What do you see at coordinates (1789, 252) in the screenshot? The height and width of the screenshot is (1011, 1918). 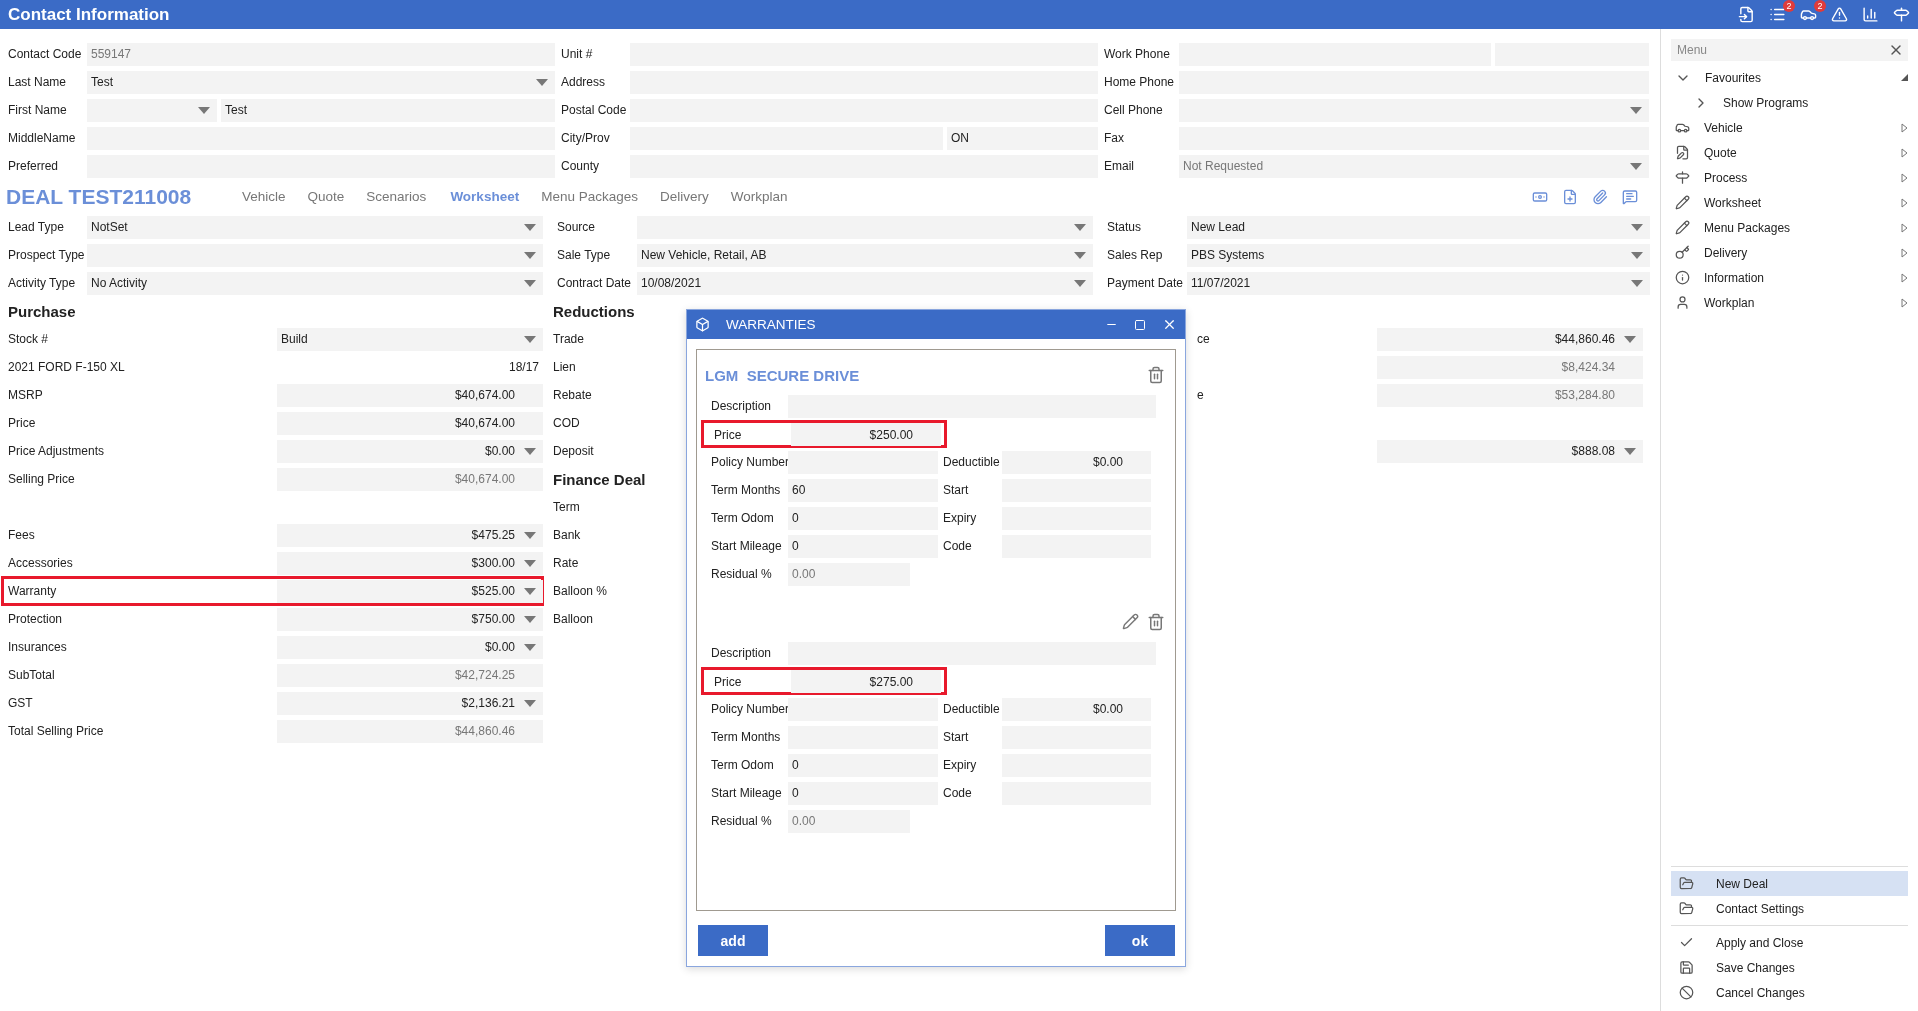 I see `menu-item: Delivery` at bounding box center [1789, 252].